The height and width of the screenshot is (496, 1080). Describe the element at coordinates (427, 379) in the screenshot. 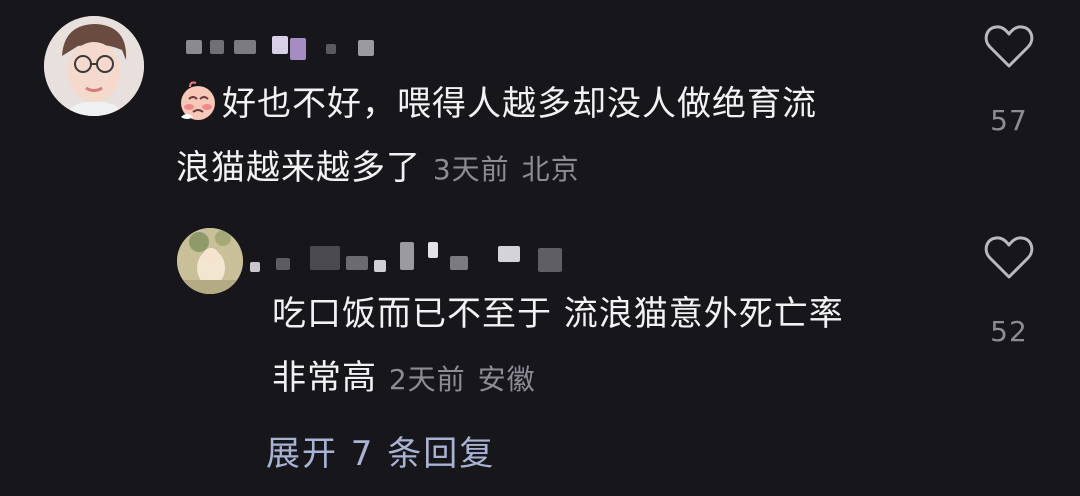

I see `reply-time: 2天前` at that location.